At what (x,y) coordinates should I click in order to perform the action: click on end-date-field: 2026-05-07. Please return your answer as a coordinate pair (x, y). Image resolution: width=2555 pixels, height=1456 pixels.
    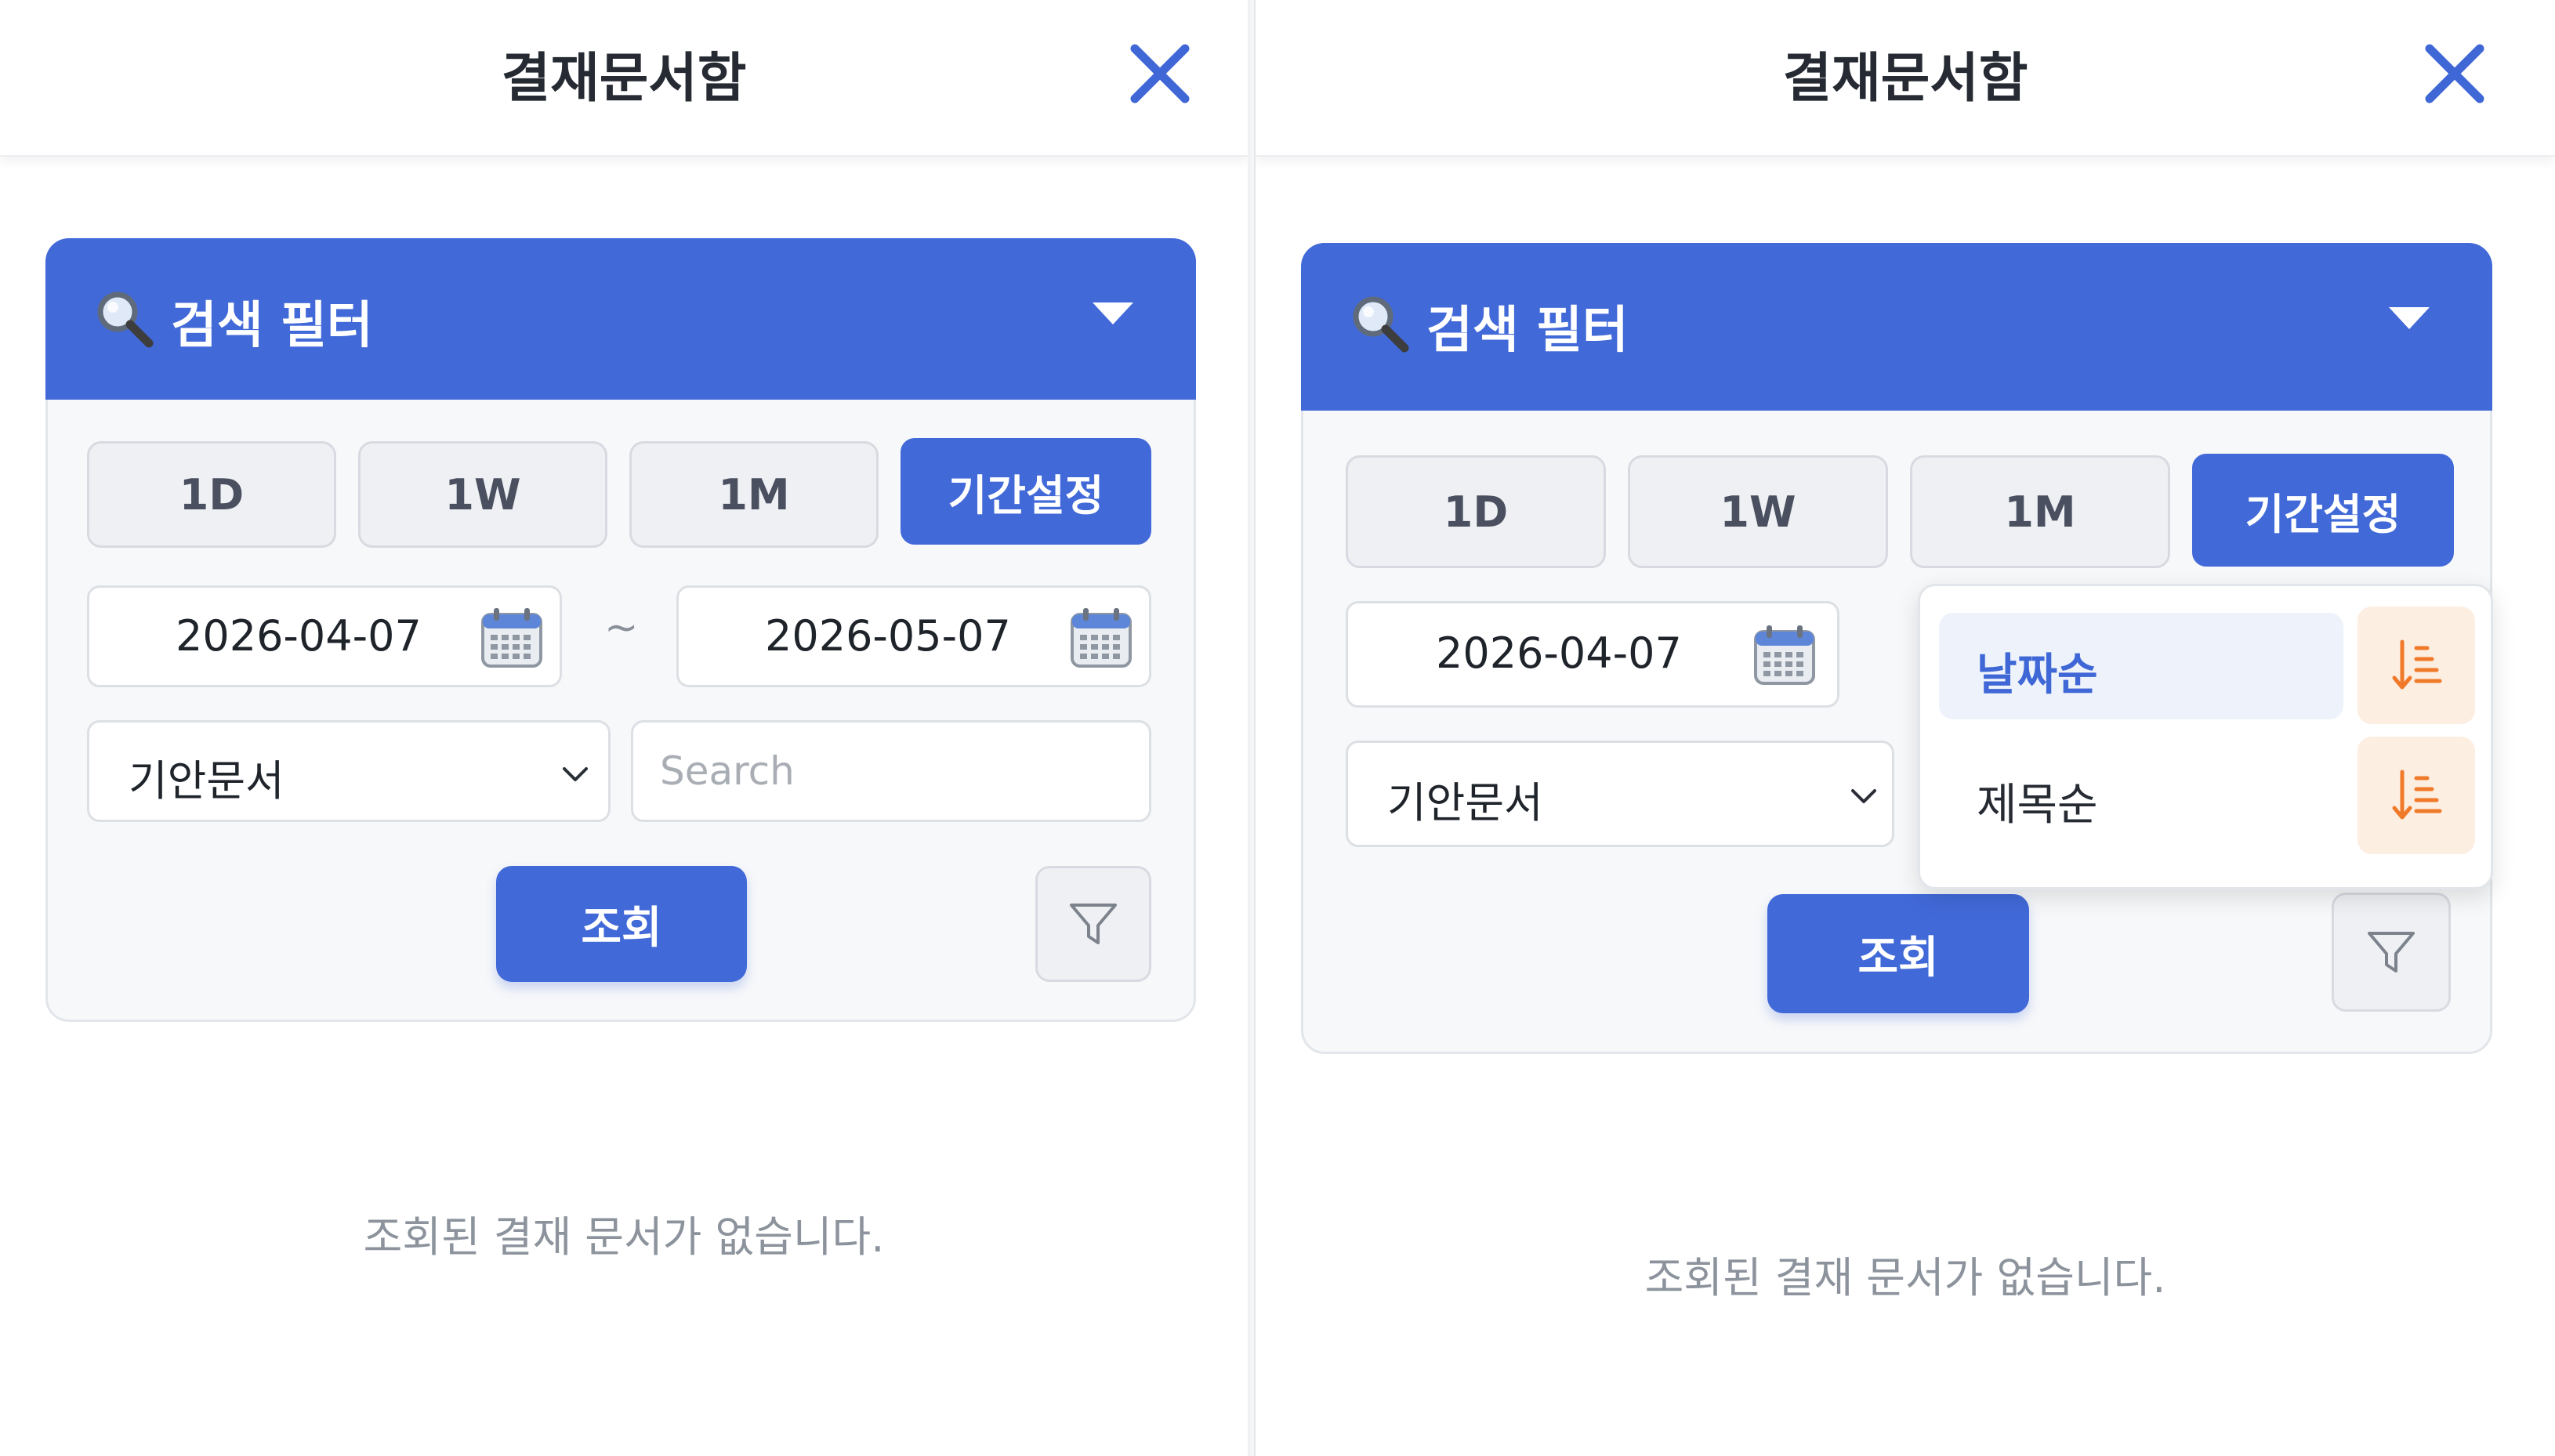
    Looking at the image, I should click on (913, 636).